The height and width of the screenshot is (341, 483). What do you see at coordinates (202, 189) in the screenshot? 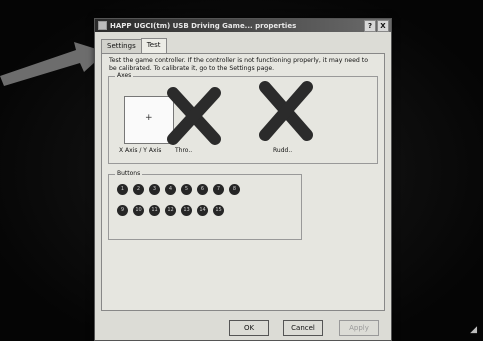
I see `joystick-button-indicator: 6` at bounding box center [202, 189].